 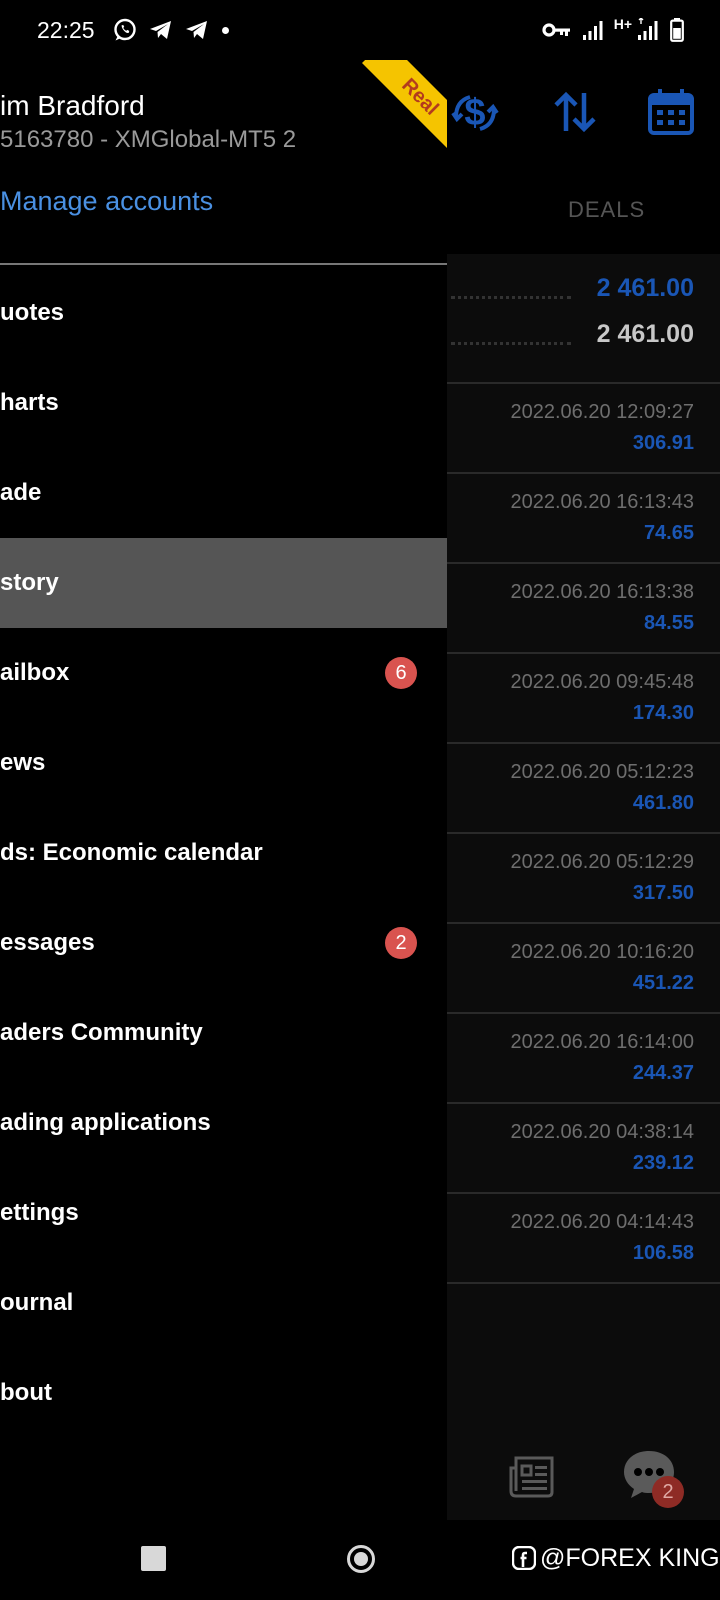 I want to click on menu-item-charts: harts, so click(x=223, y=403).